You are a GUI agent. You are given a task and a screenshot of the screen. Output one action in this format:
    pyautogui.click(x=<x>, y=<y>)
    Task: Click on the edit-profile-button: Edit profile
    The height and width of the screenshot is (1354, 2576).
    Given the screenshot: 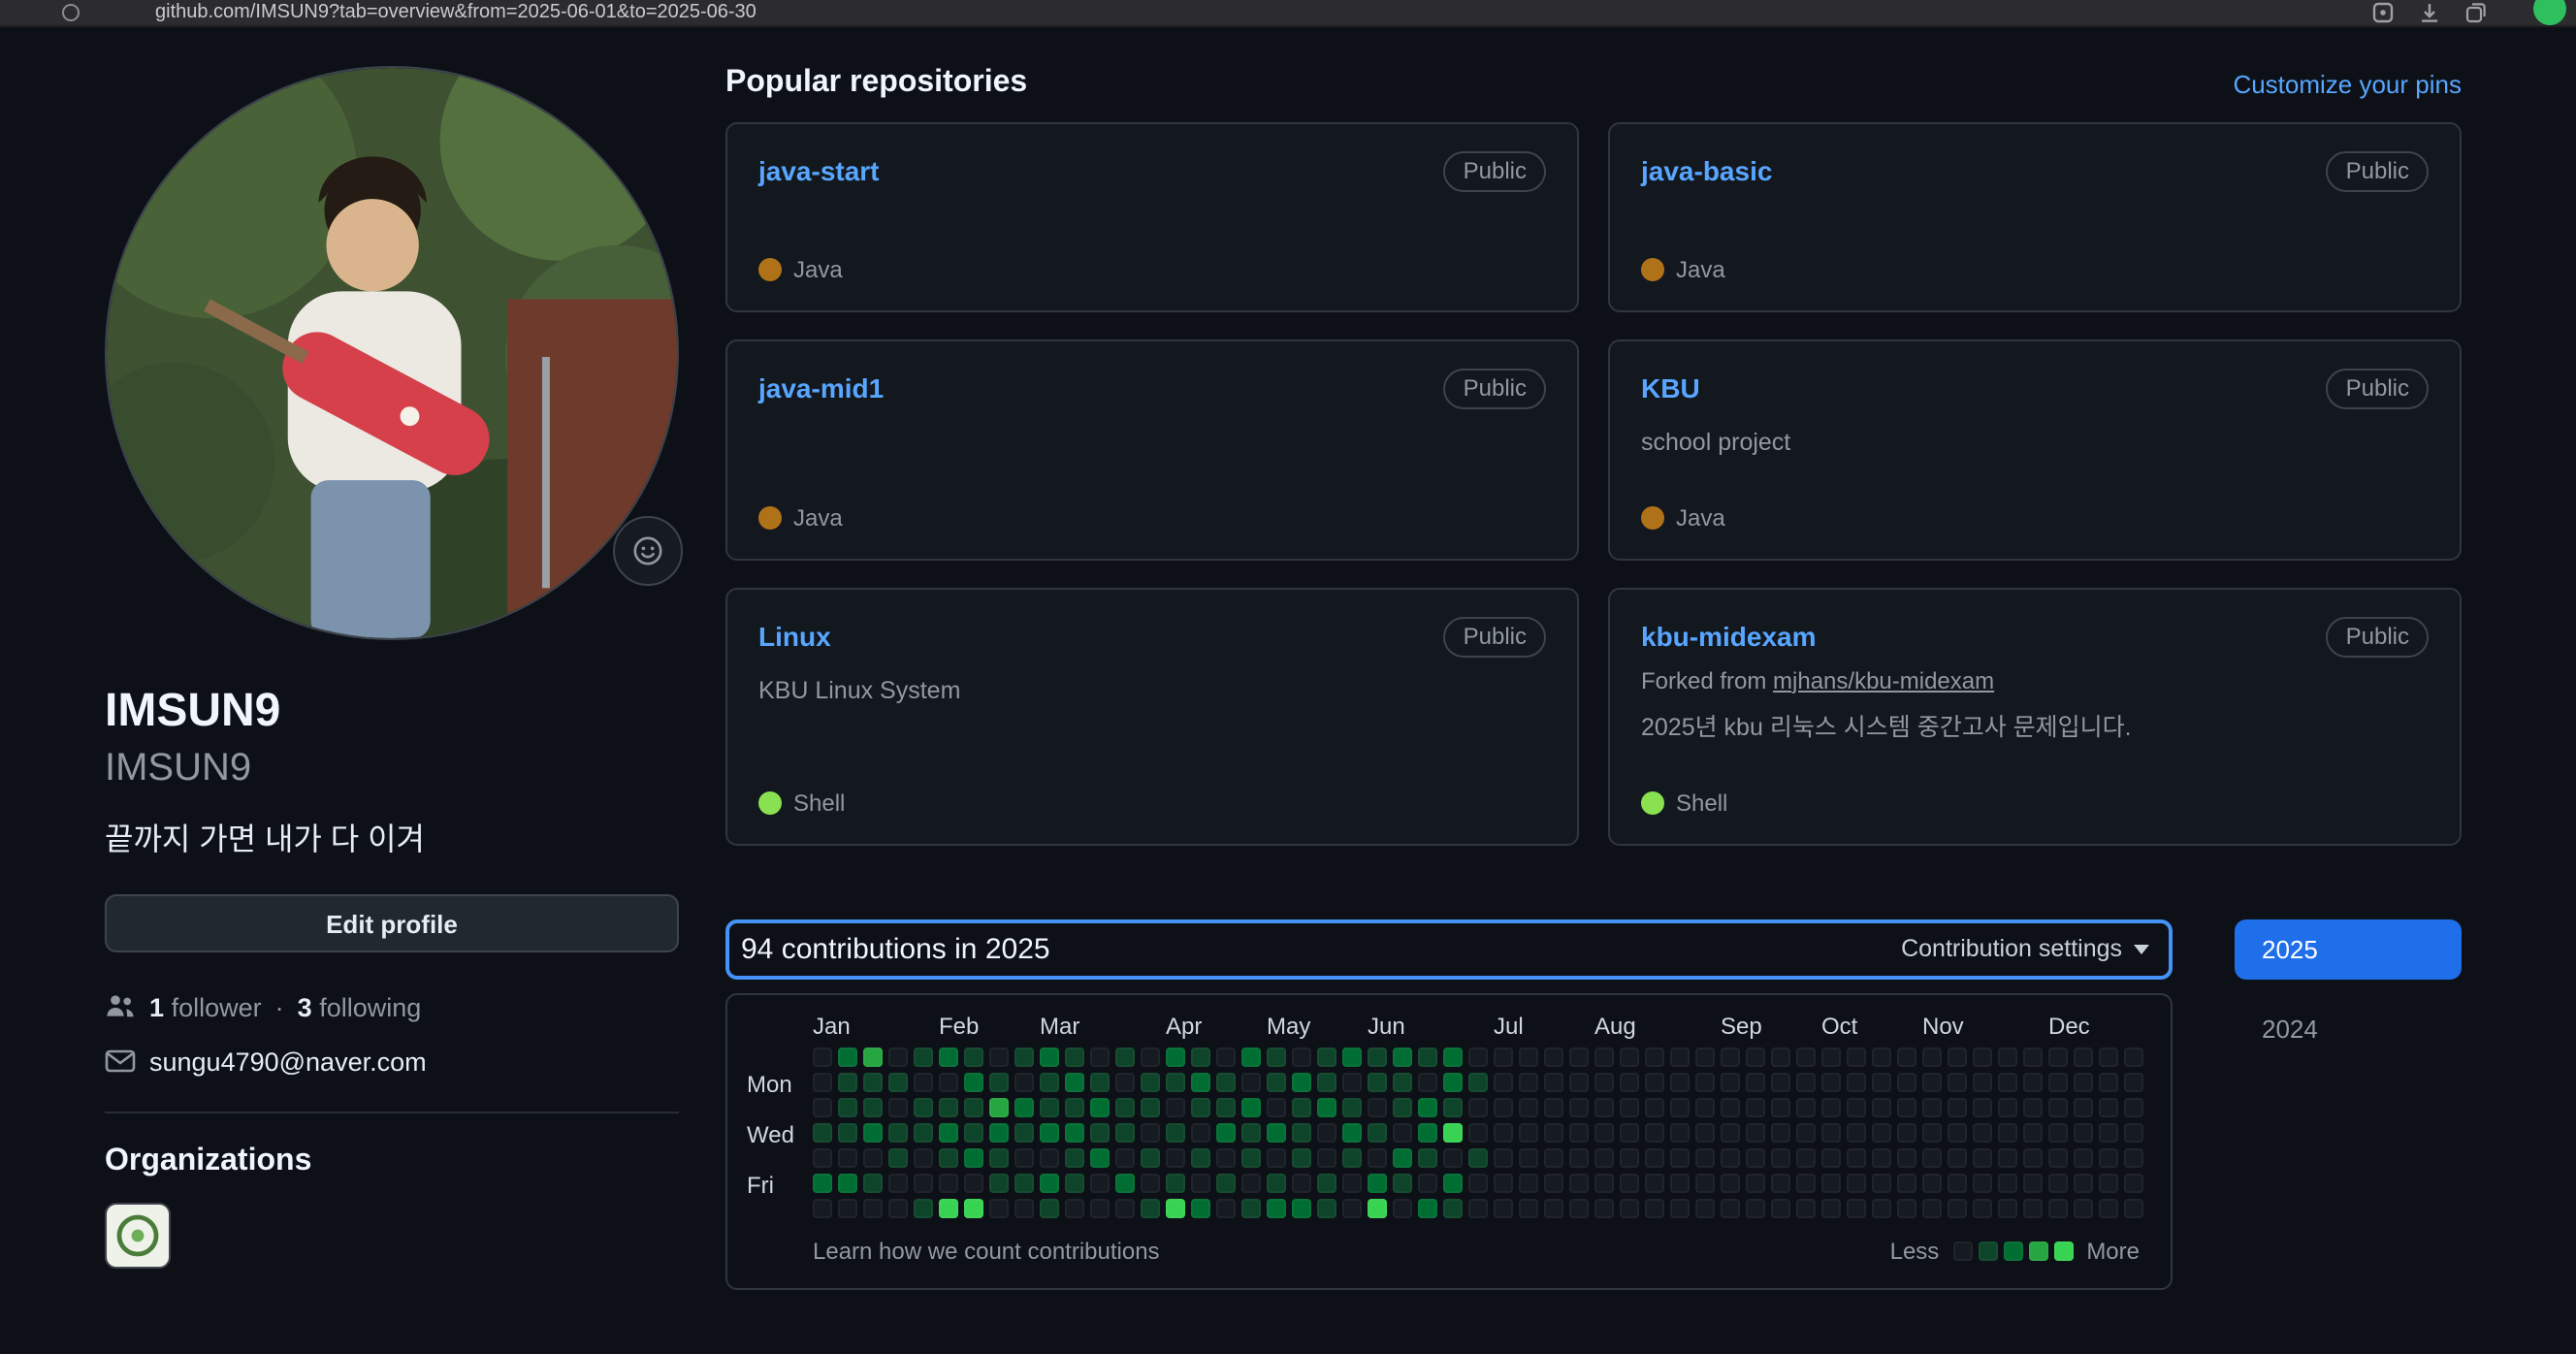 What is the action you would take?
    pyautogui.click(x=392, y=923)
    